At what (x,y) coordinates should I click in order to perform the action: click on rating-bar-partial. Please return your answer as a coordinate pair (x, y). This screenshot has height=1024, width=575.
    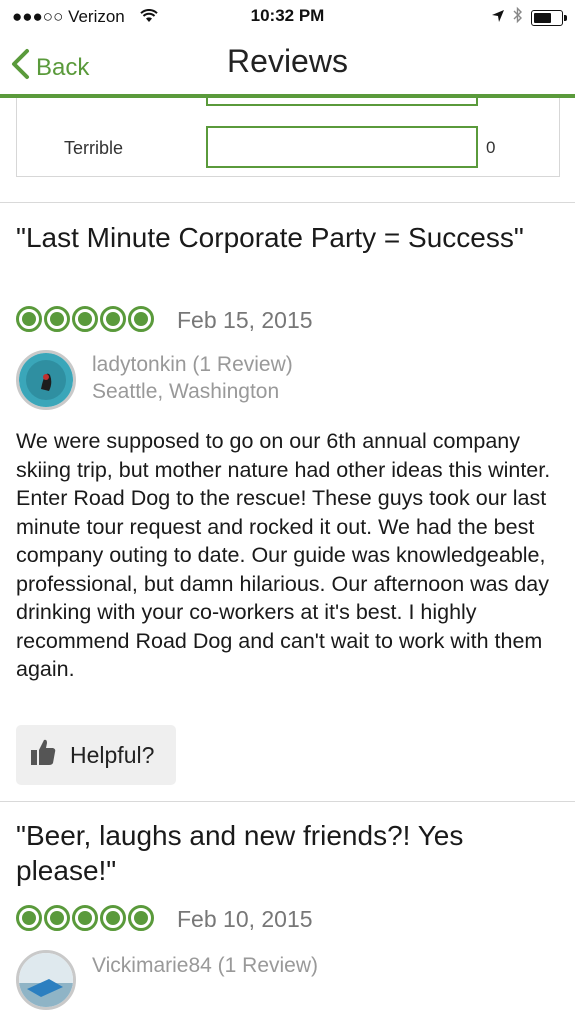
    Looking at the image, I should click on (342, 102).